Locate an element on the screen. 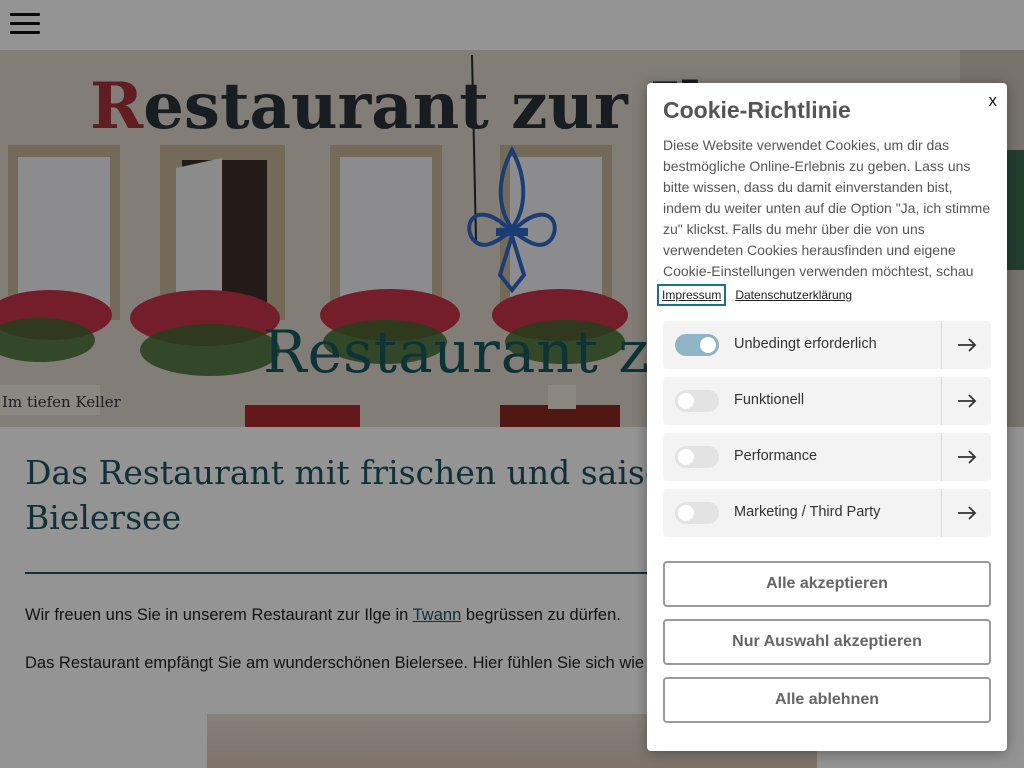 The height and width of the screenshot is (768, 1024). performance-toggle is located at coordinates (697, 457).